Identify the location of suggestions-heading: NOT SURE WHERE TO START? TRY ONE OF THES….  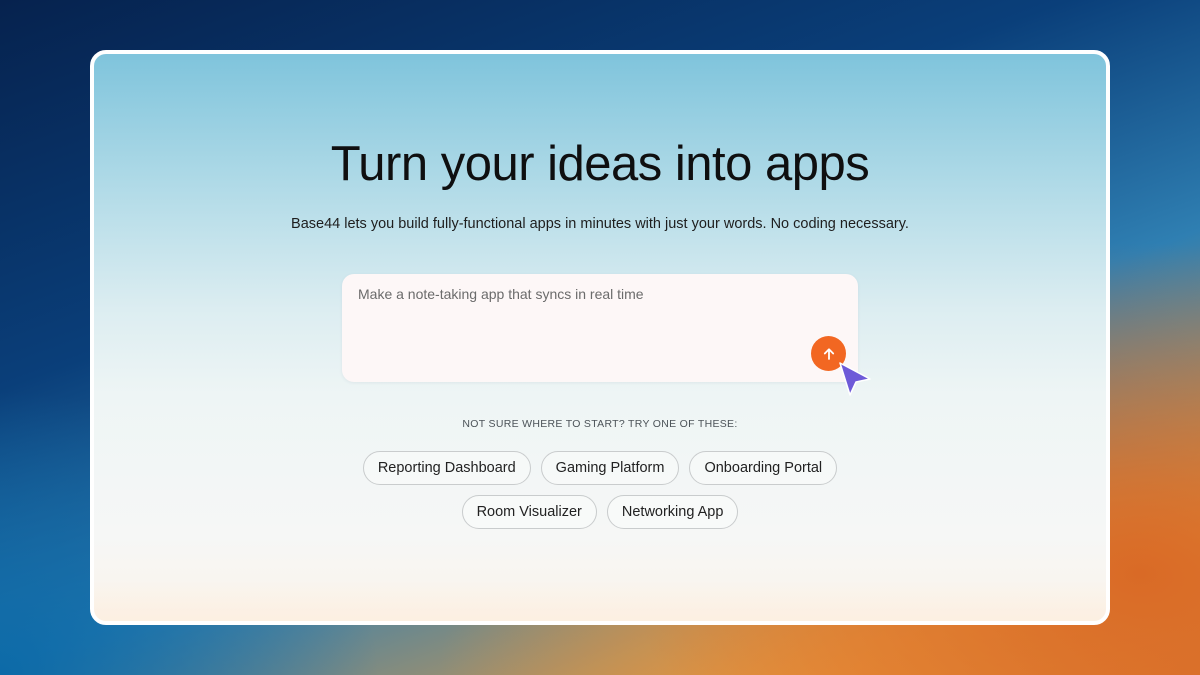
(600, 424).